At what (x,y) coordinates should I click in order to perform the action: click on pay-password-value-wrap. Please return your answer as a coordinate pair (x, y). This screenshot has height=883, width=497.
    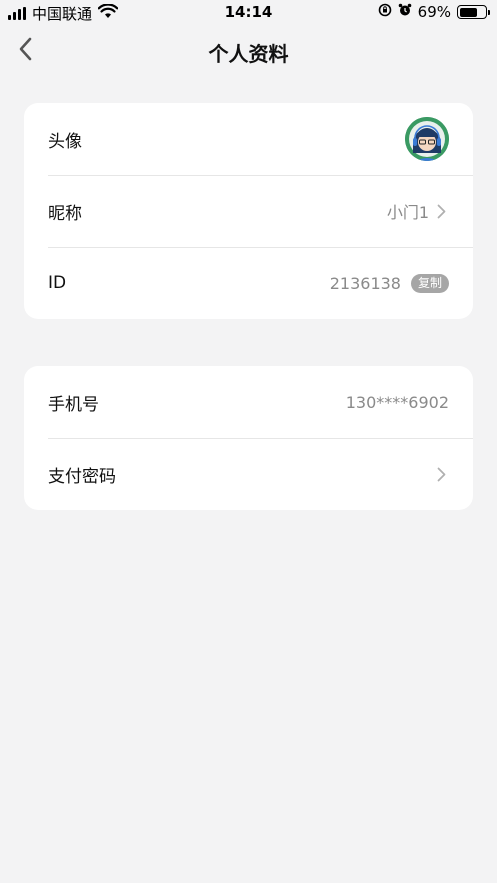
    Looking at the image, I should click on (439, 474).